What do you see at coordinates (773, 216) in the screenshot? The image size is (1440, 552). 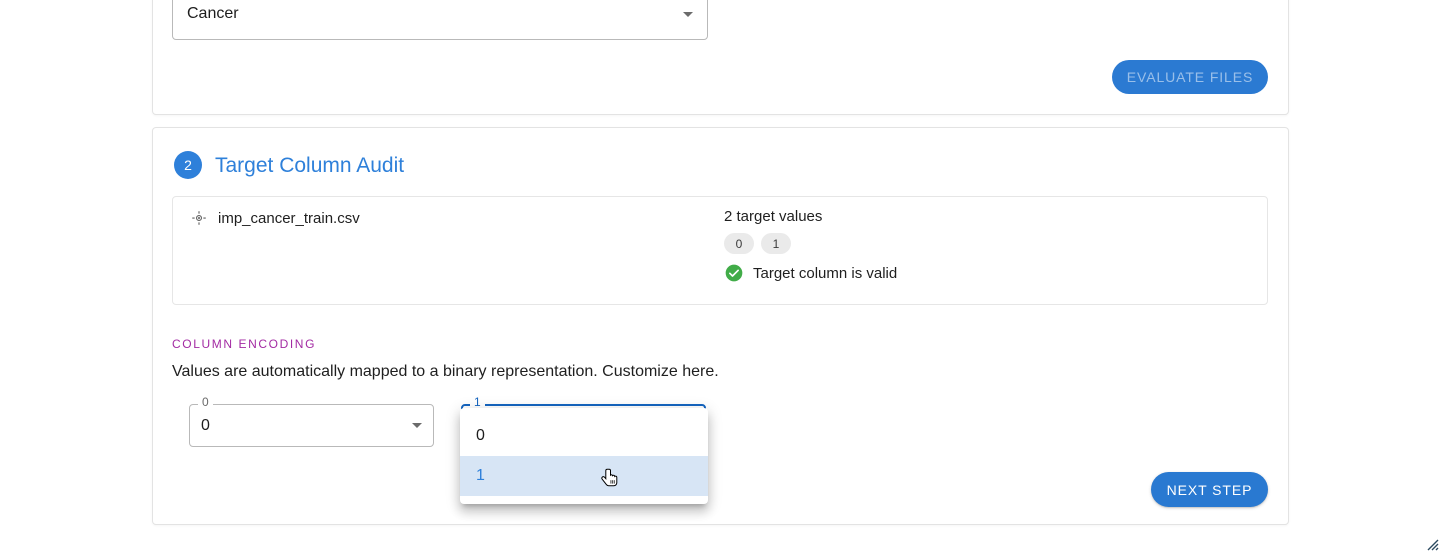 I see `target-values-count: 2 target values` at bounding box center [773, 216].